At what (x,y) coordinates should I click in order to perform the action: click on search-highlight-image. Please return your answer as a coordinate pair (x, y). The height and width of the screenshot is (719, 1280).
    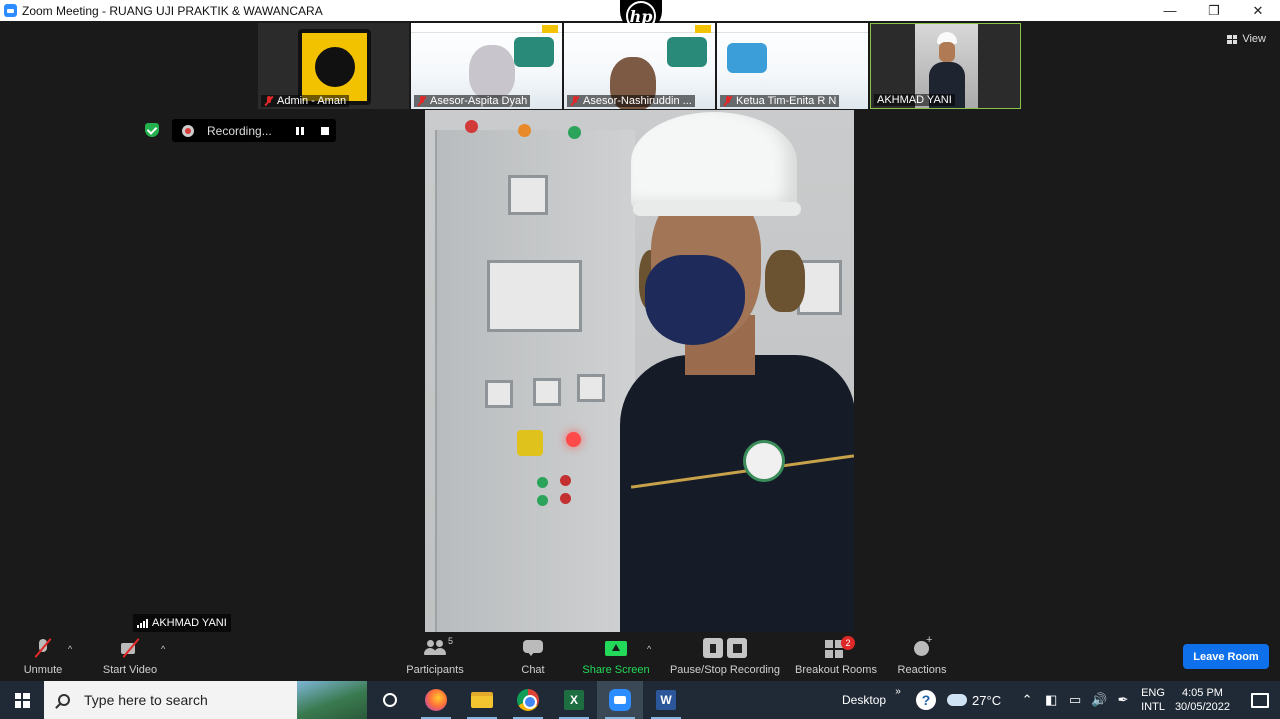
    Looking at the image, I should click on (332, 700).